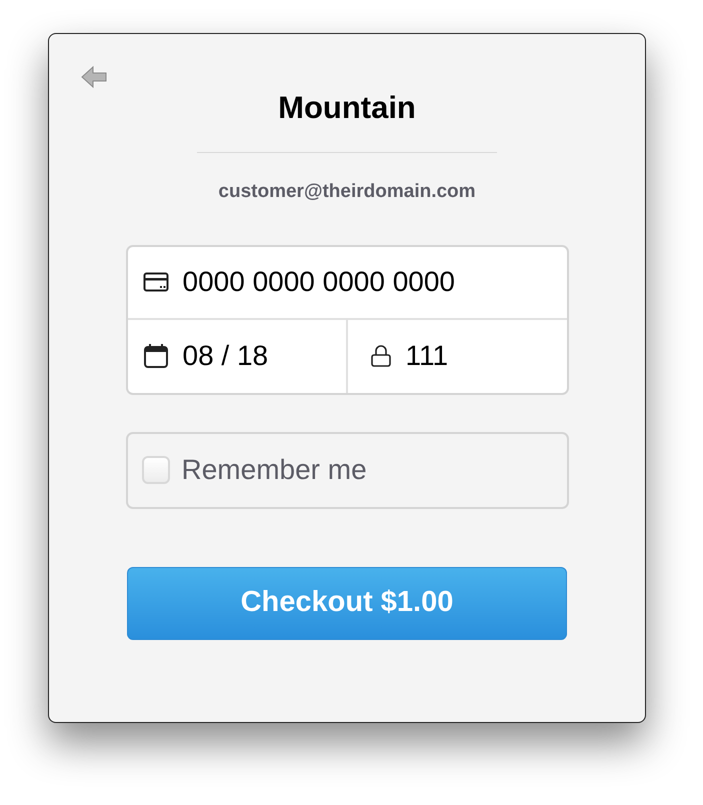 The height and width of the screenshot is (805, 703). Describe the element at coordinates (457, 356) in the screenshot. I see `cvc-field: 111` at that location.